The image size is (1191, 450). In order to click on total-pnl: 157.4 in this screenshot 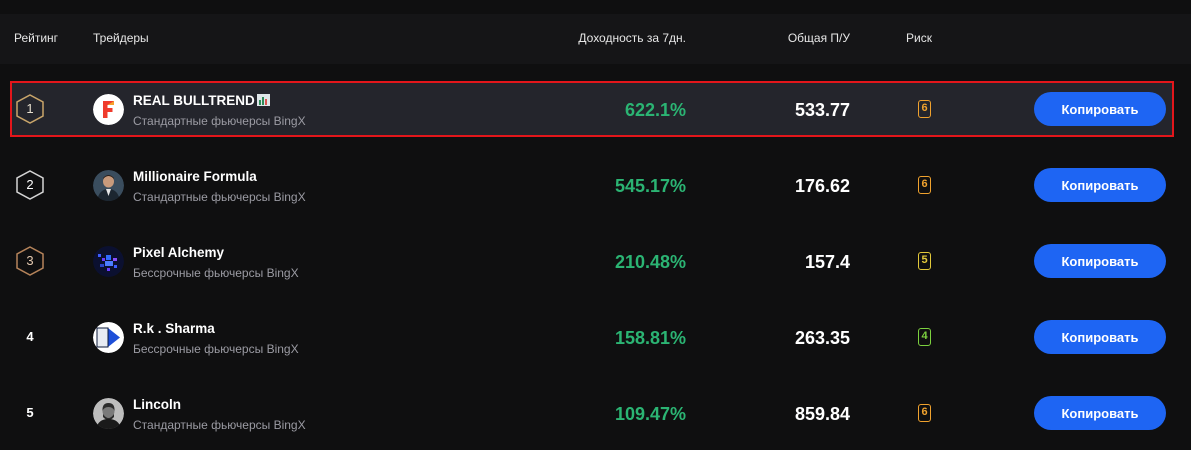, I will do `click(827, 262)`.